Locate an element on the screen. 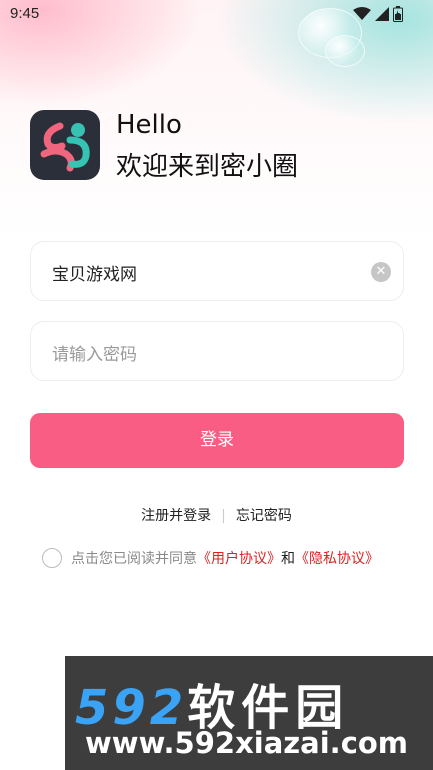 This screenshot has height=770, width=433. privacy-agreement-link: 《隐私协议》 is located at coordinates (337, 558).